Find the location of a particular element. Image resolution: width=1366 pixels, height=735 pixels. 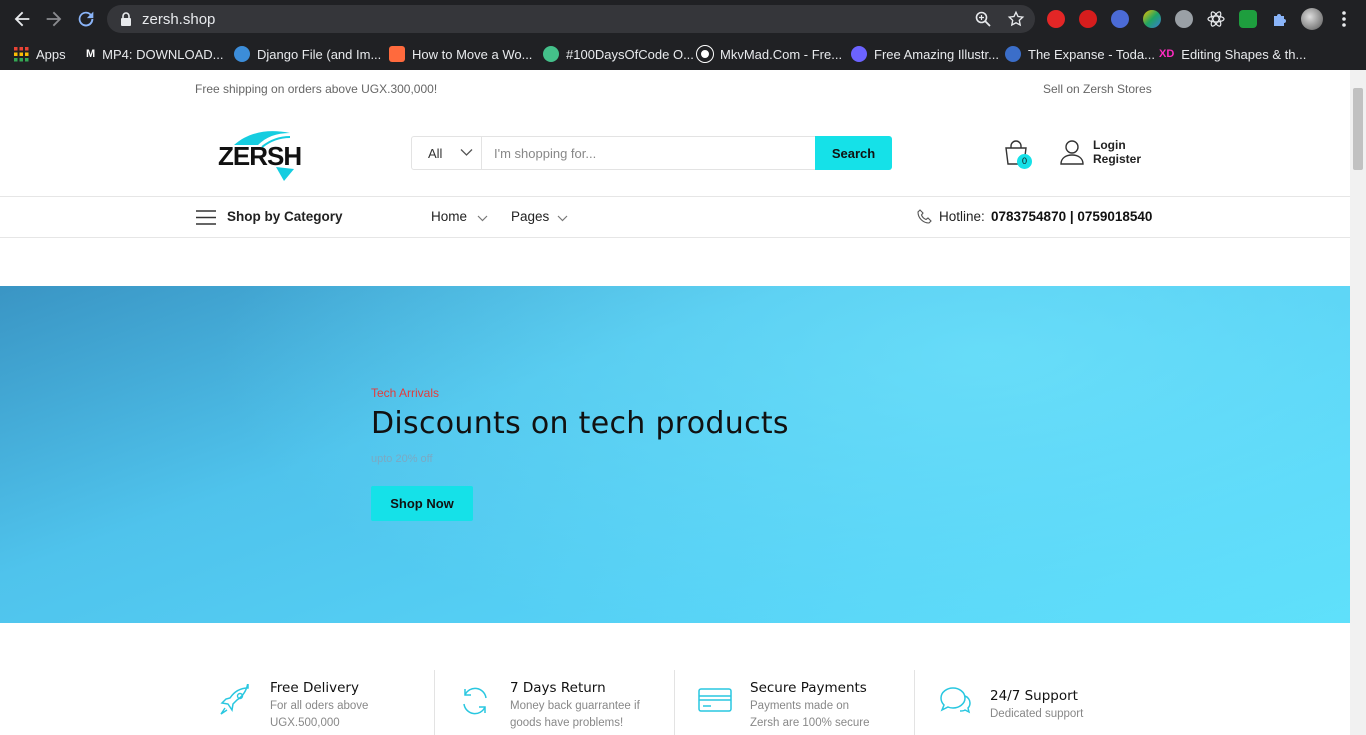

hero-kicker: Tech Arrivals is located at coordinates (405, 393).